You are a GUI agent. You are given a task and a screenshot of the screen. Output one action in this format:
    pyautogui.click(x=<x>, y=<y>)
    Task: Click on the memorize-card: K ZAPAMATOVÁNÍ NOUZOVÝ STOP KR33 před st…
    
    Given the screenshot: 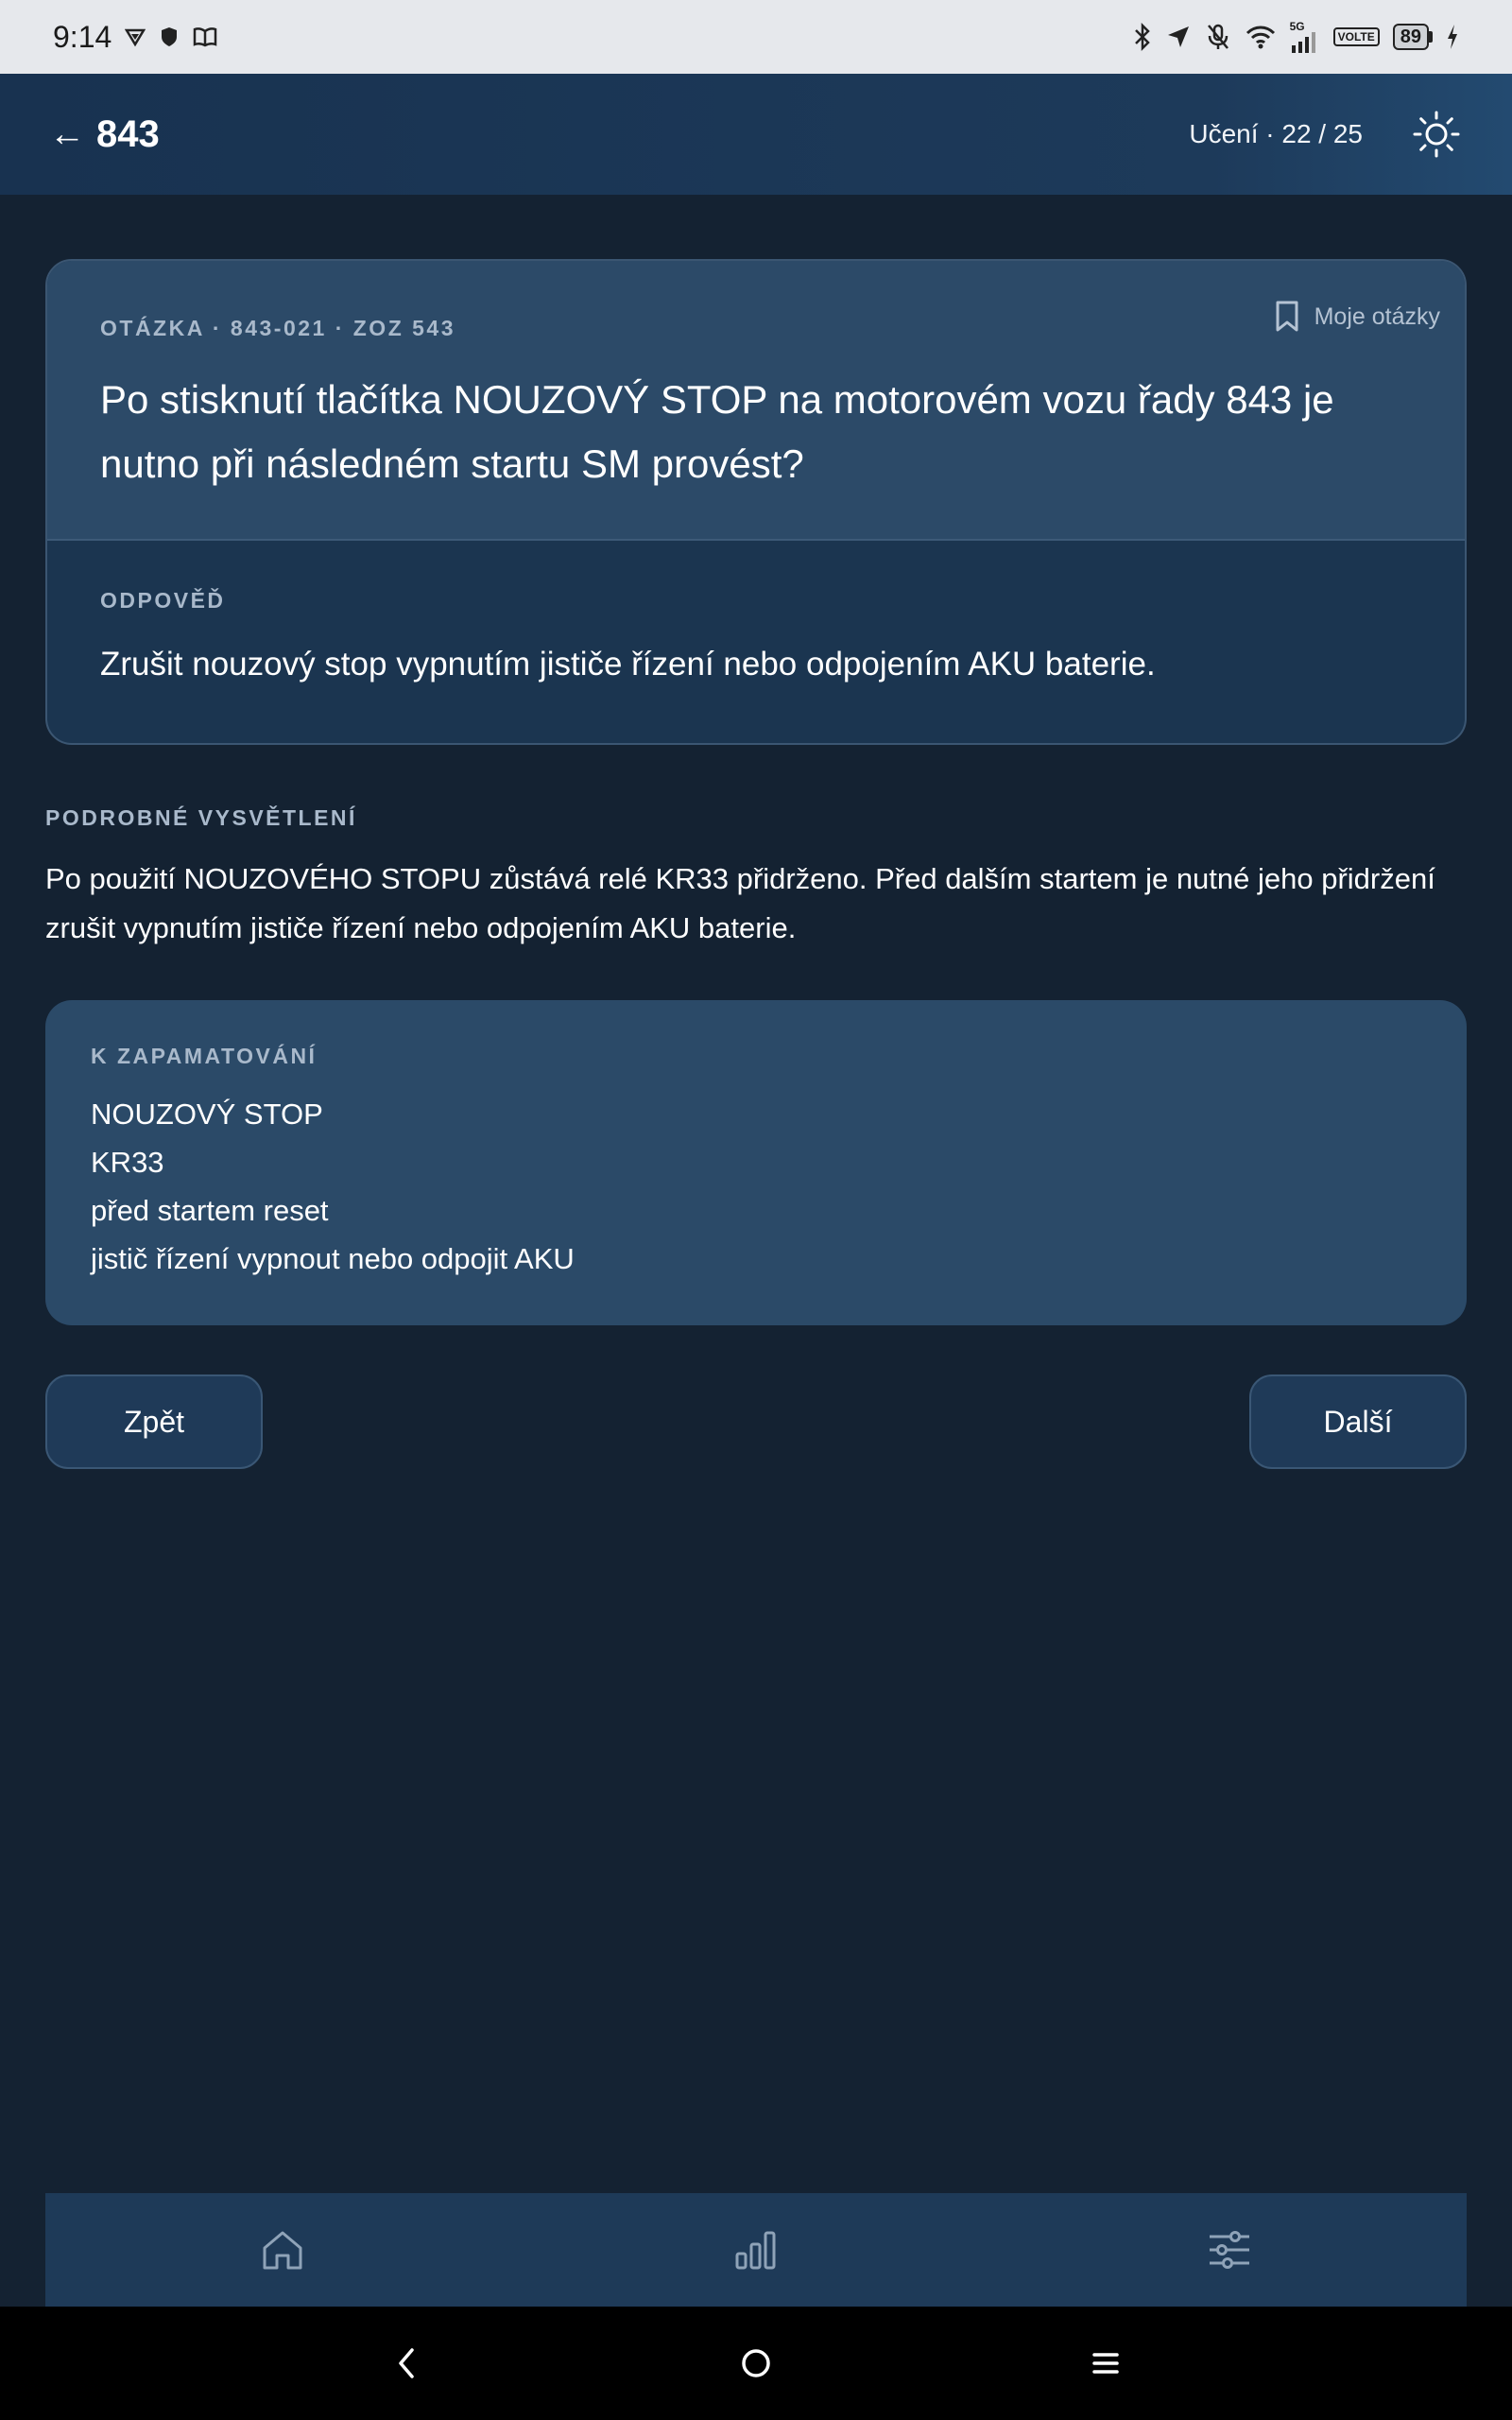 What is the action you would take?
    pyautogui.click(x=756, y=1162)
    